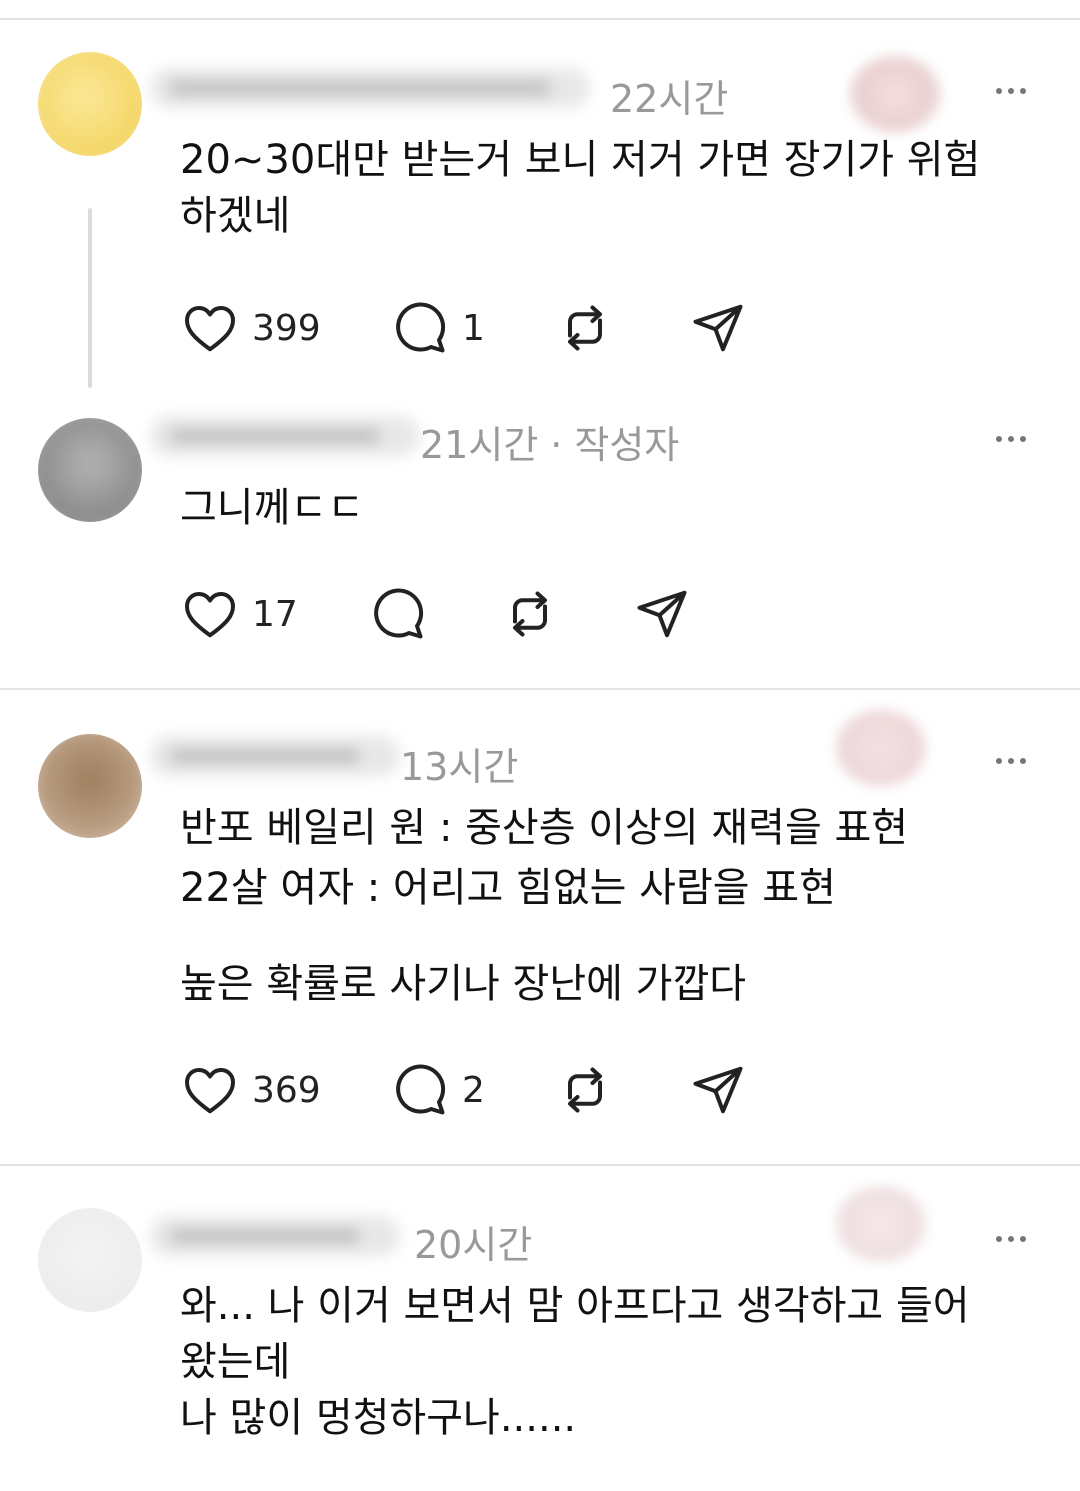  Describe the element at coordinates (615, 933) in the screenshot. I see `comment-text-line` at that location.